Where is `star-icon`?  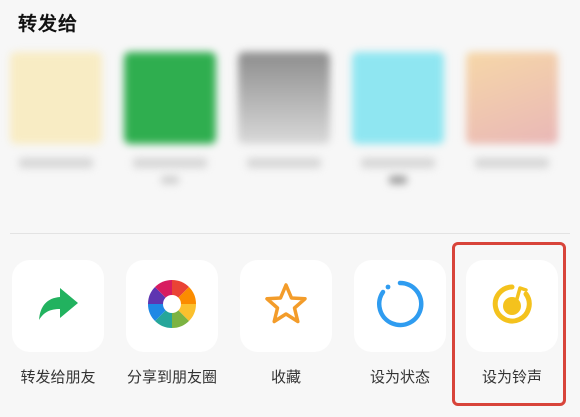
star-icon is located at coordinates (286, 306).